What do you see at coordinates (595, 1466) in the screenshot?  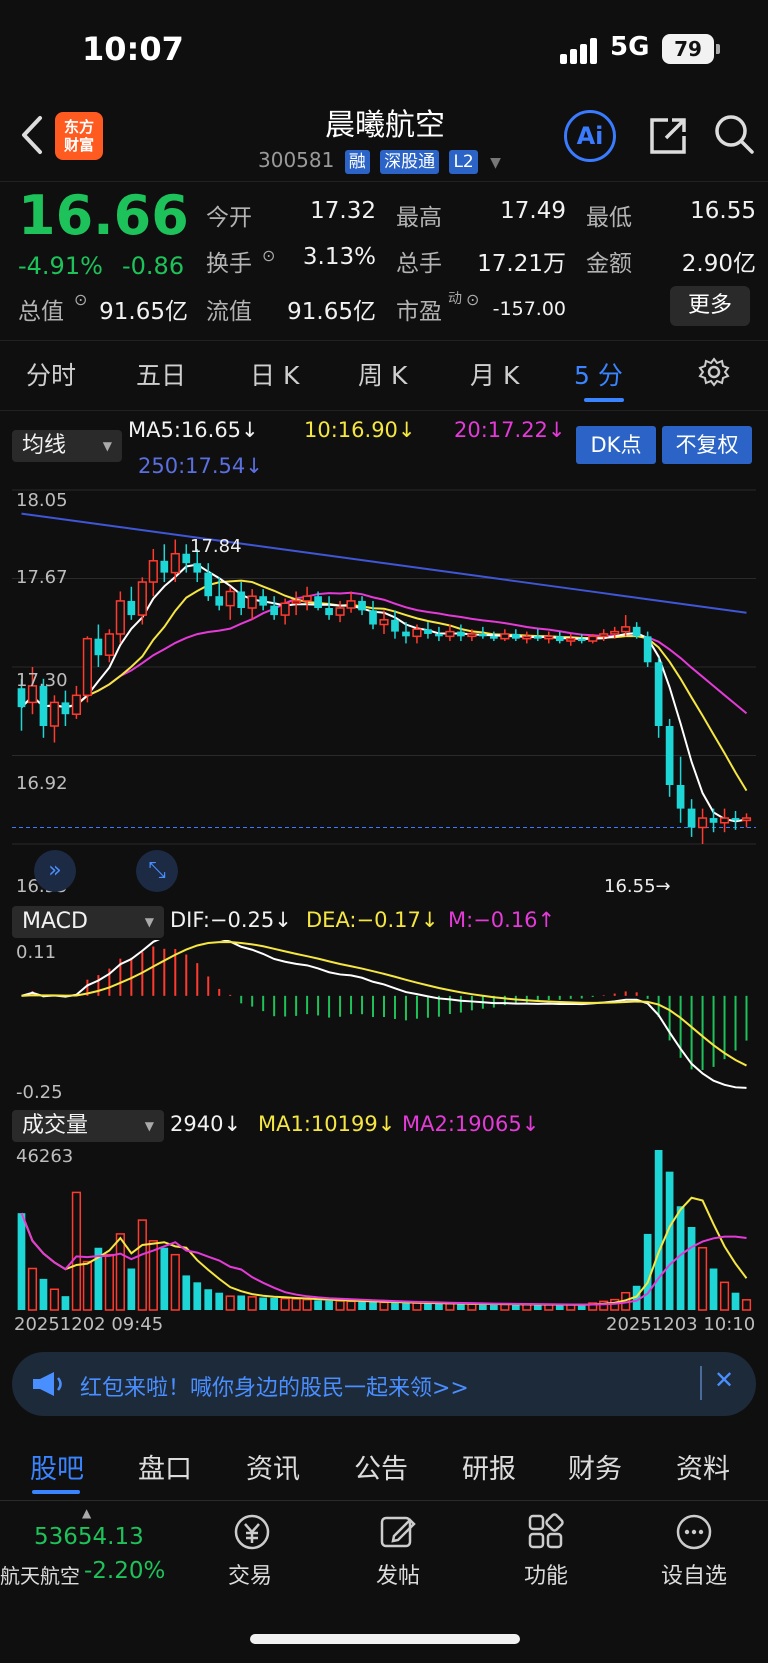 I see `tab-finance: 财务` at bounding box center [595, 1466].